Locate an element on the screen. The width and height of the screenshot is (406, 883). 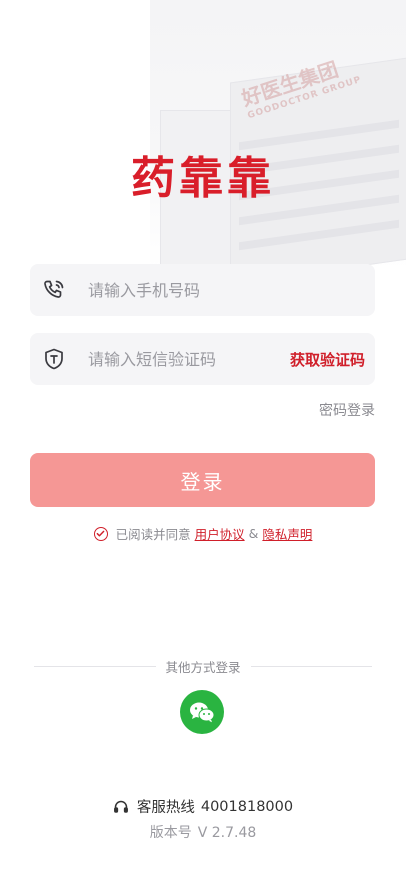
wechat-icon is located at coordinates (202, 712).